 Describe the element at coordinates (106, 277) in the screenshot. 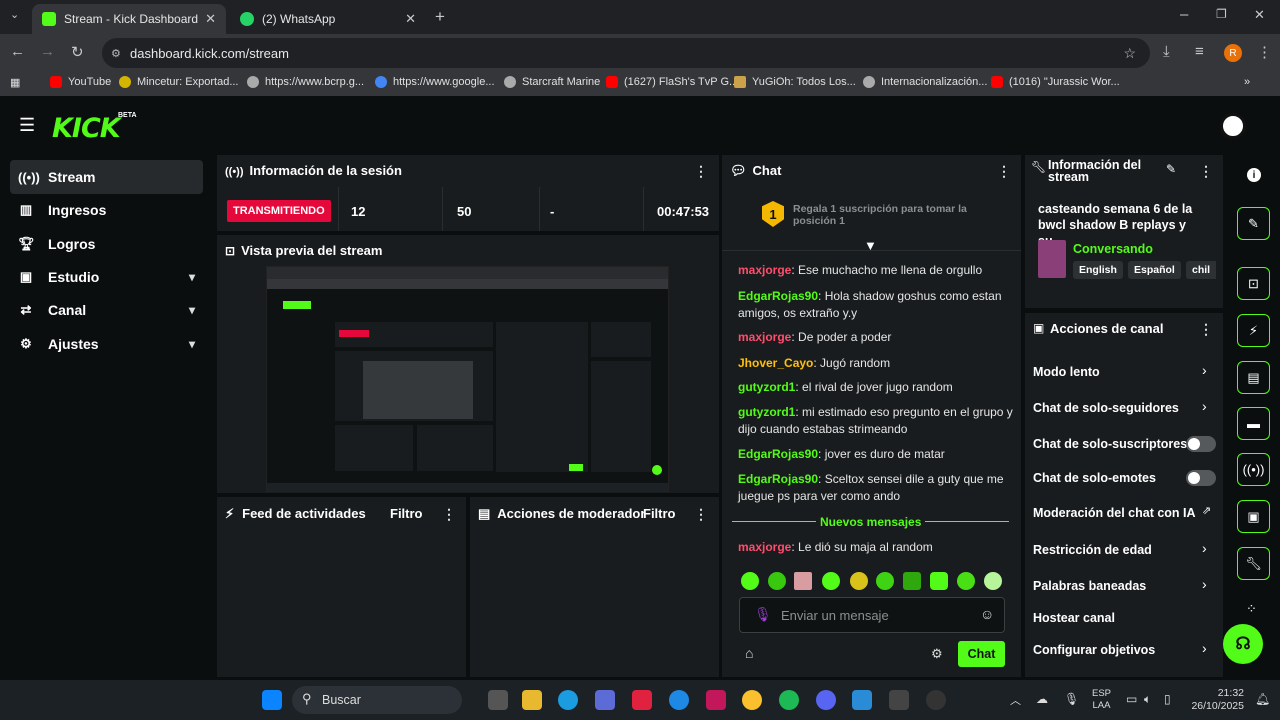

I see `nav-estudio: ▣ Estudio ▾` at that location.